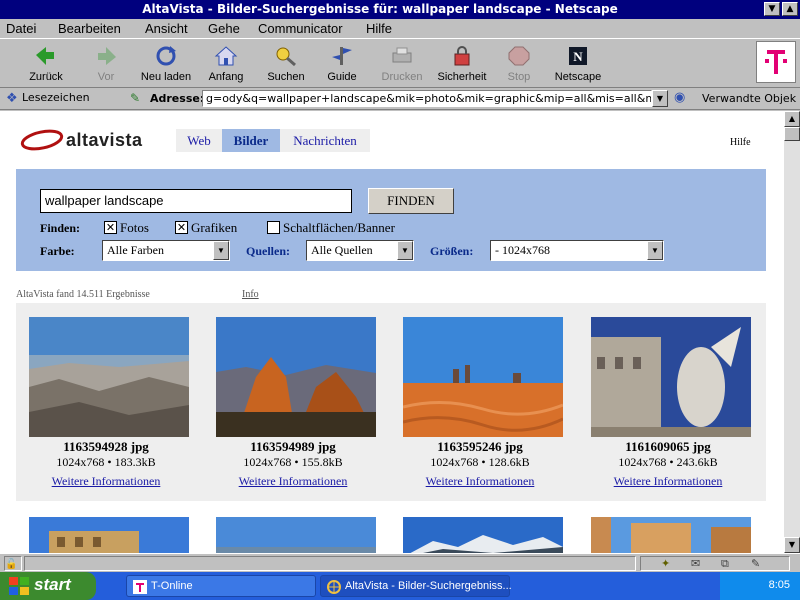  Describe the element at coordinates (772, 9) in the screenshot. I see `window-menu-button: ▼` at that location.